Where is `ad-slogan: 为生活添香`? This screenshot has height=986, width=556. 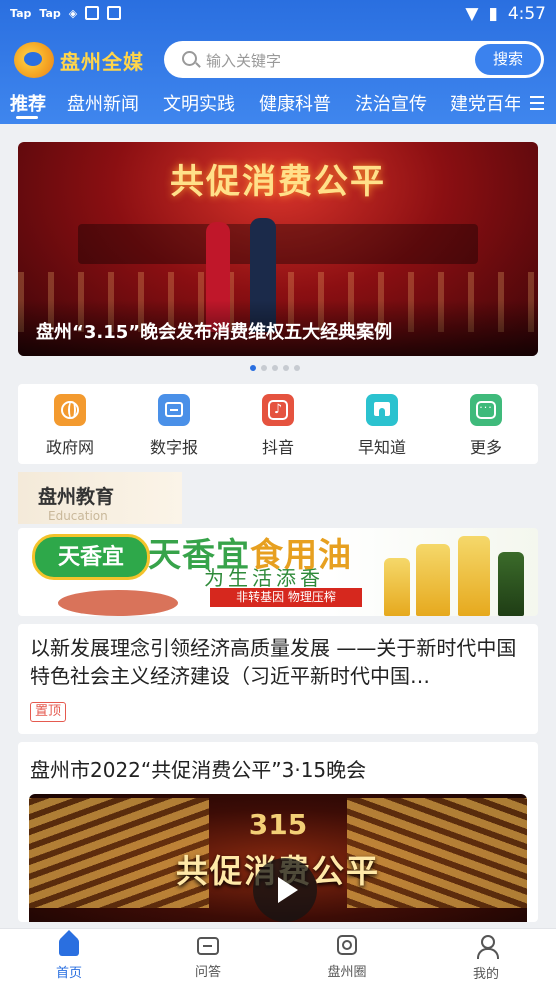
ad-slogan: 为生活添香 is located at coordinates (264, 578).